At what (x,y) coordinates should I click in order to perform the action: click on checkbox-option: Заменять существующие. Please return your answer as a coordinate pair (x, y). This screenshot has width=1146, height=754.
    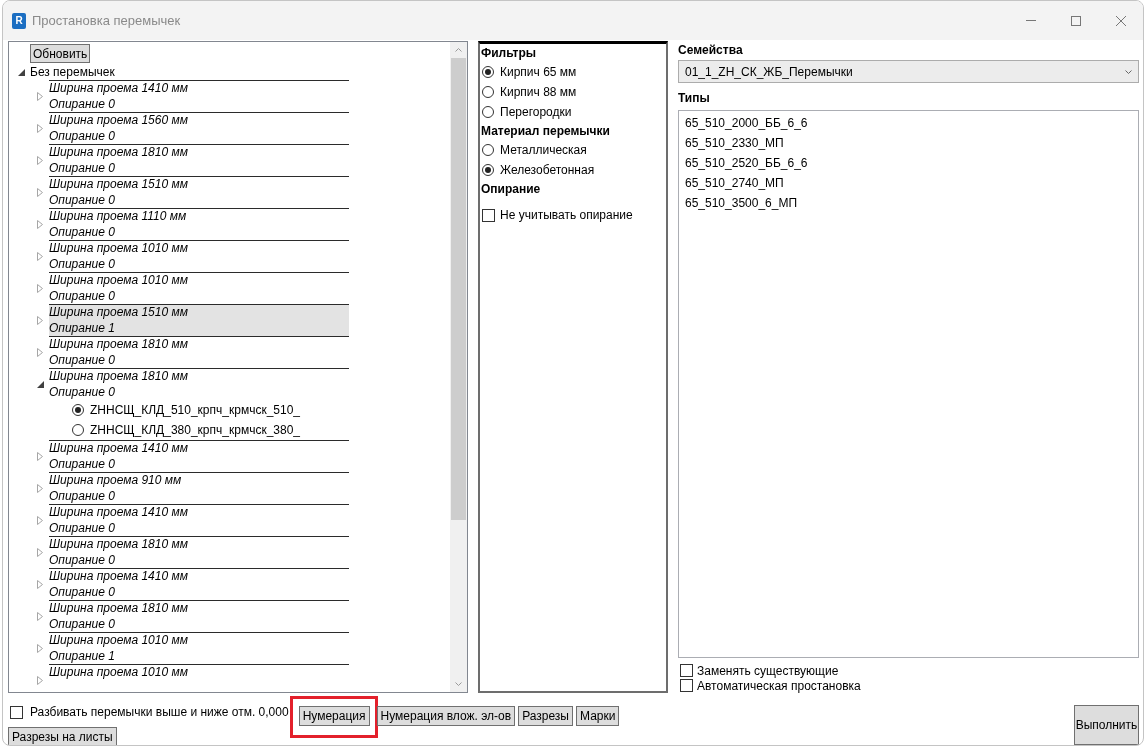
    Looking at the image, I should click on (909, 670).